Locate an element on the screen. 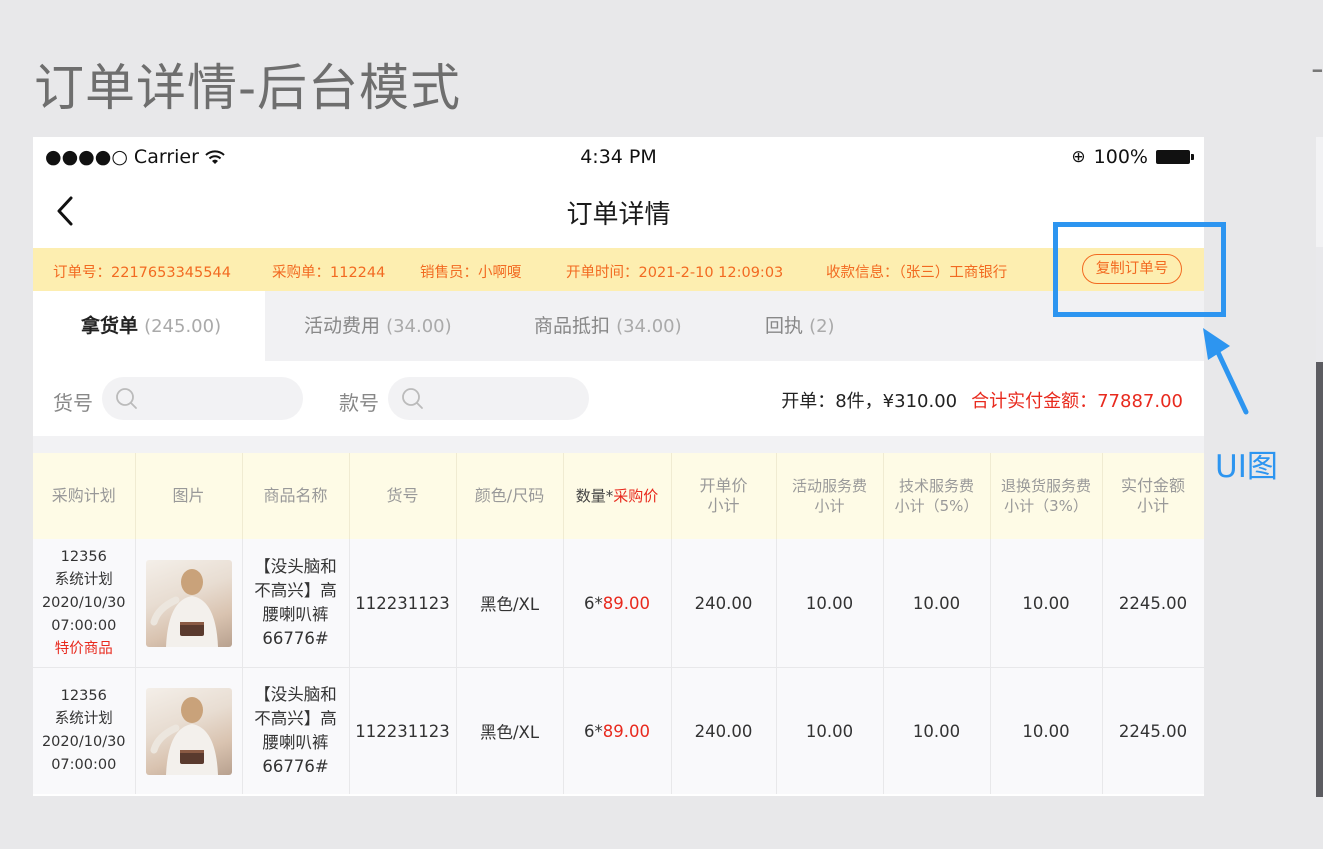  col-qty: 数量*采购价 is located at coordinates (617, 496).